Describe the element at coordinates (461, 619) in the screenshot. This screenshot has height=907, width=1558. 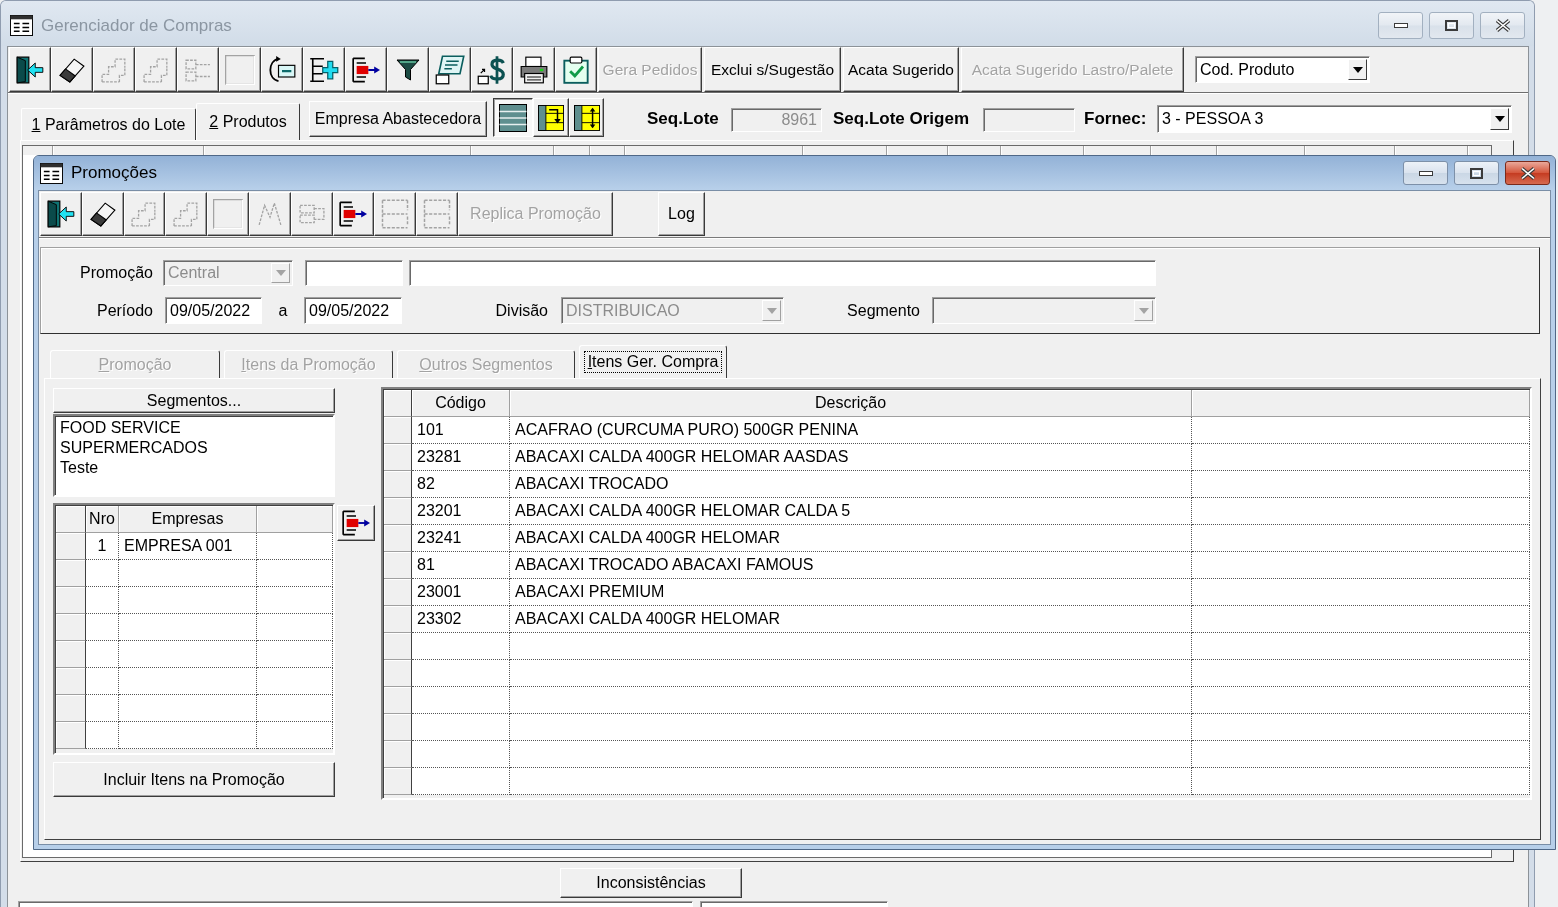
I see `table-cell: 23302` at that location.